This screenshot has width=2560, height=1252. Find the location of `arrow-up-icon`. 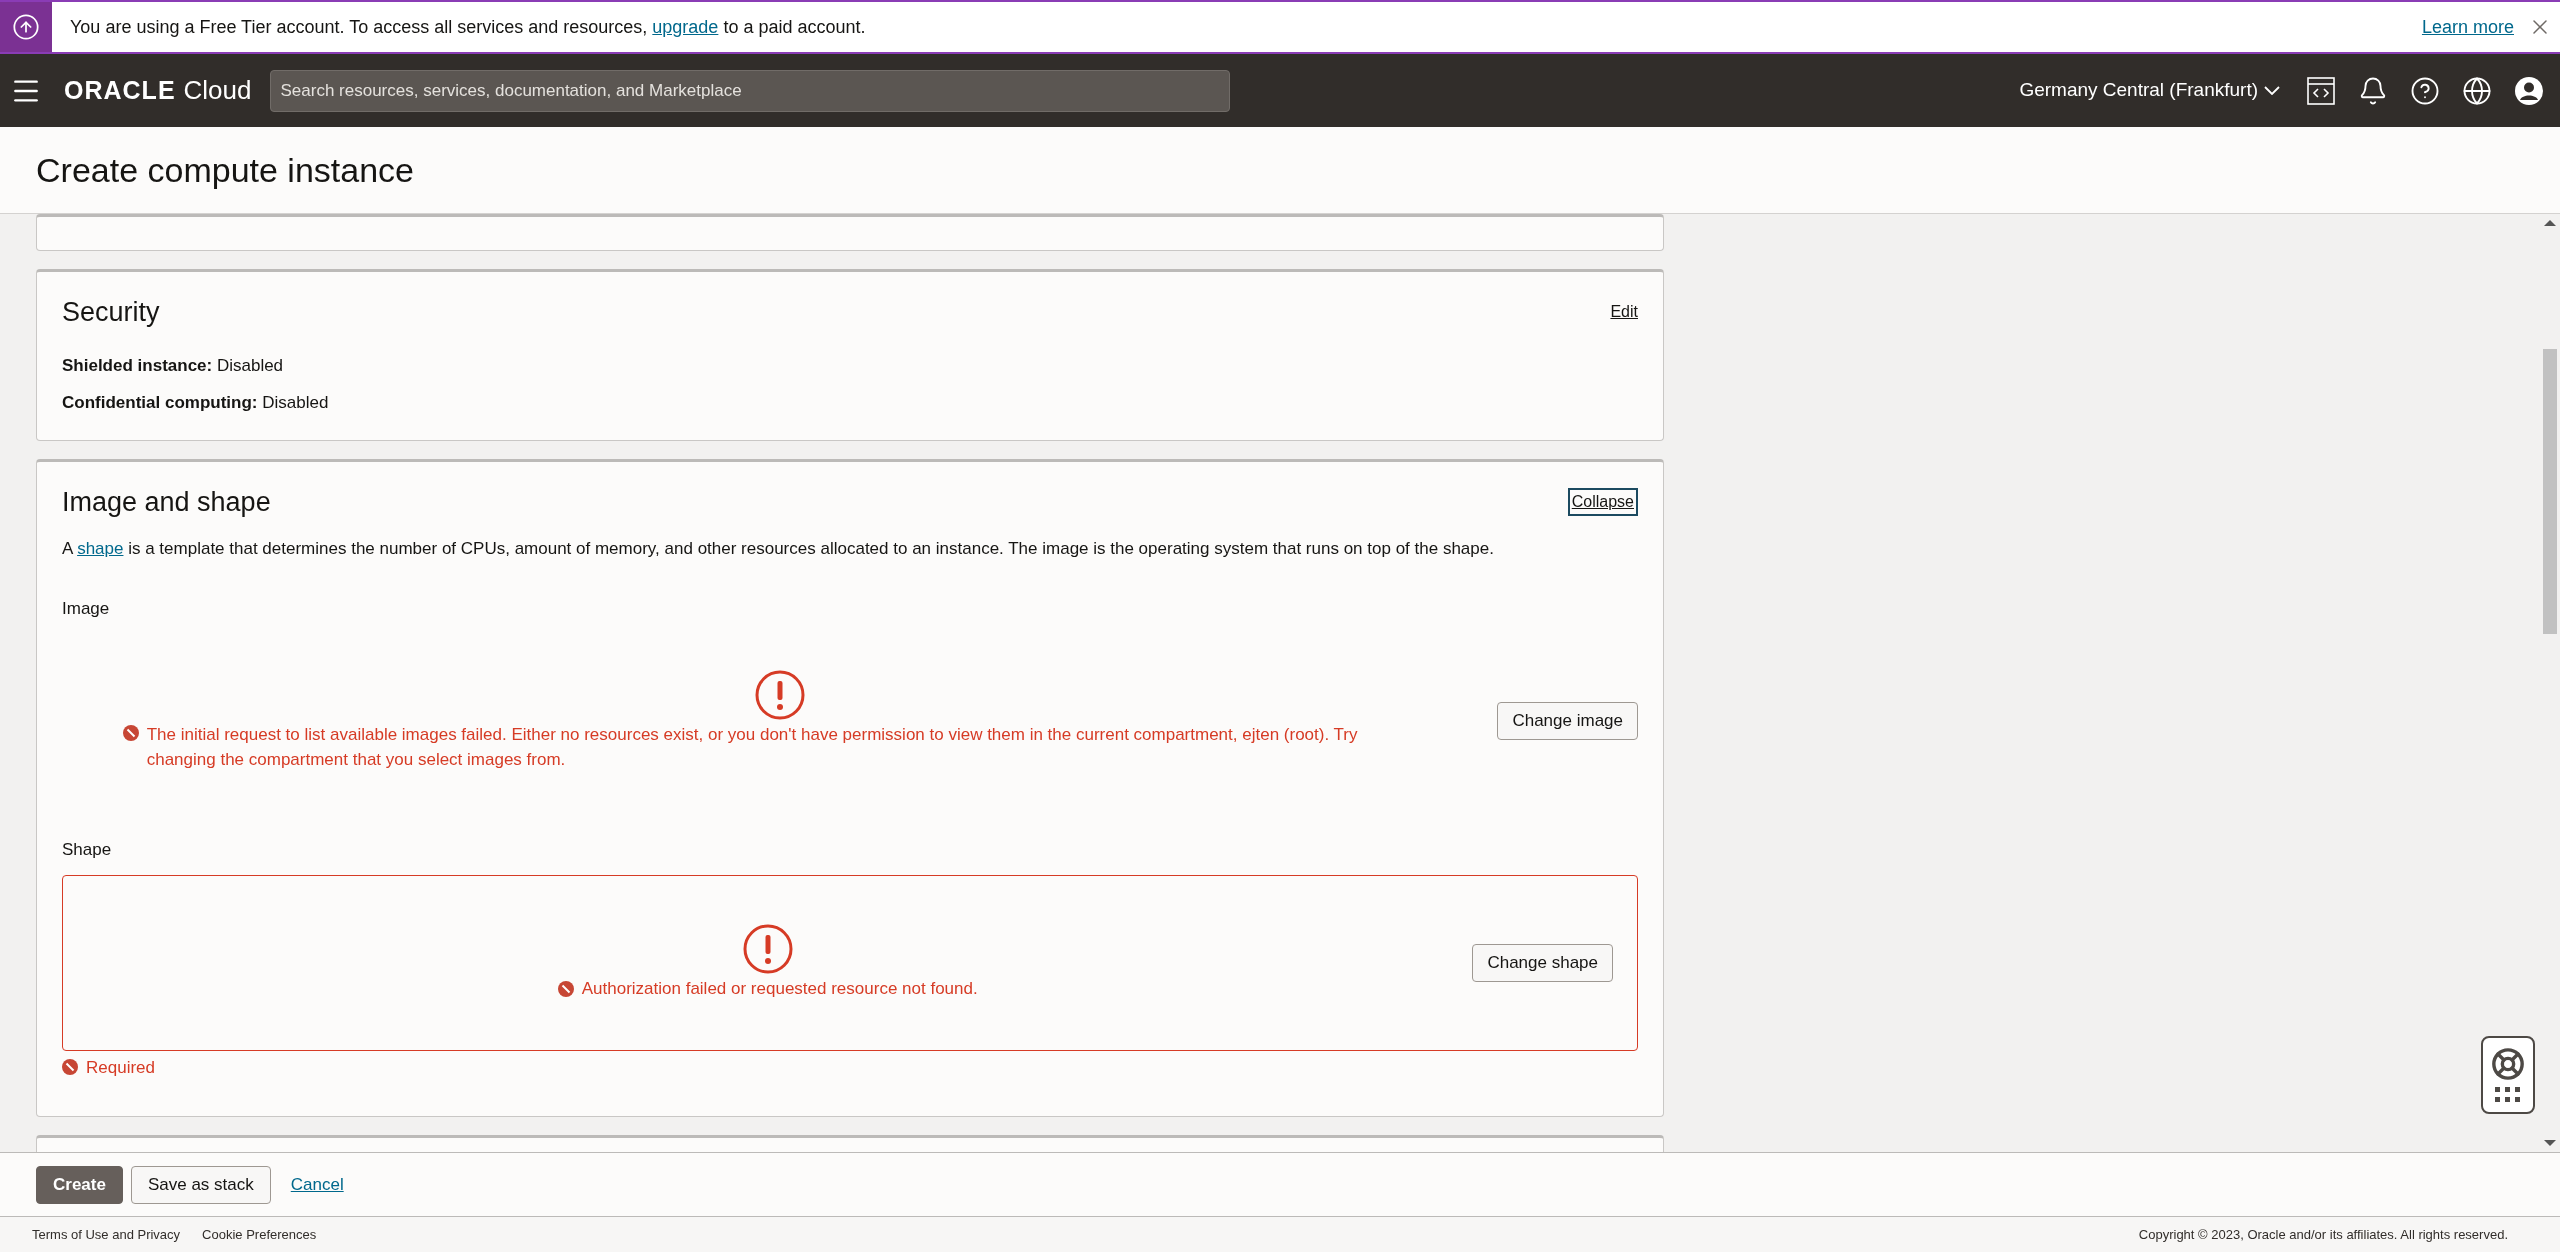

arrow-up-icon is located at coordinates (26, 27).